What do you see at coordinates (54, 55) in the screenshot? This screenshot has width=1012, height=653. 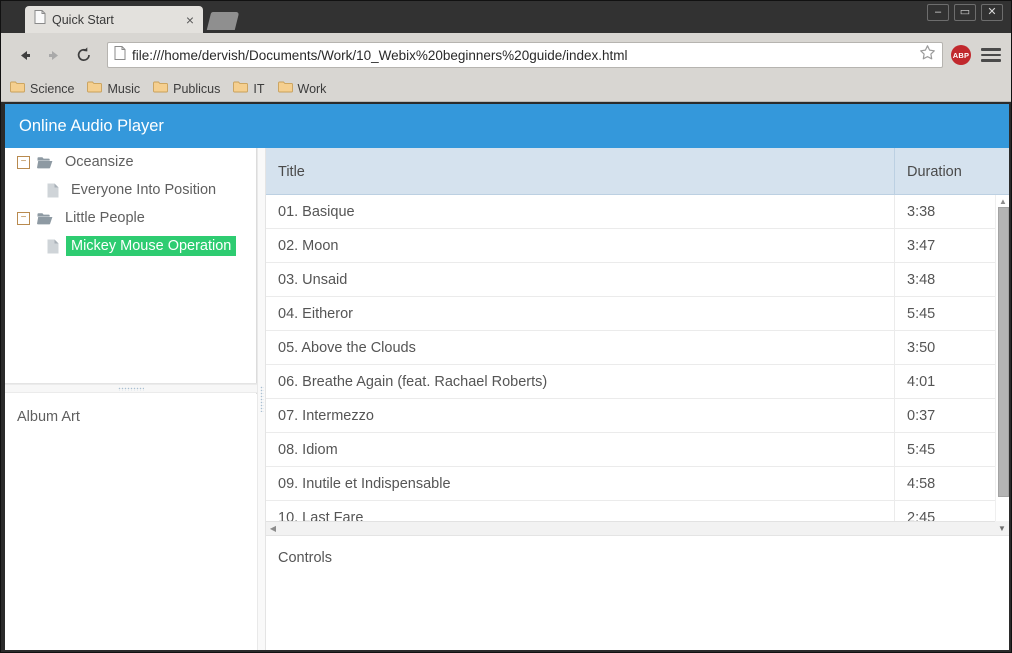 I see `forward-icon` at bounding box center [54, 55].